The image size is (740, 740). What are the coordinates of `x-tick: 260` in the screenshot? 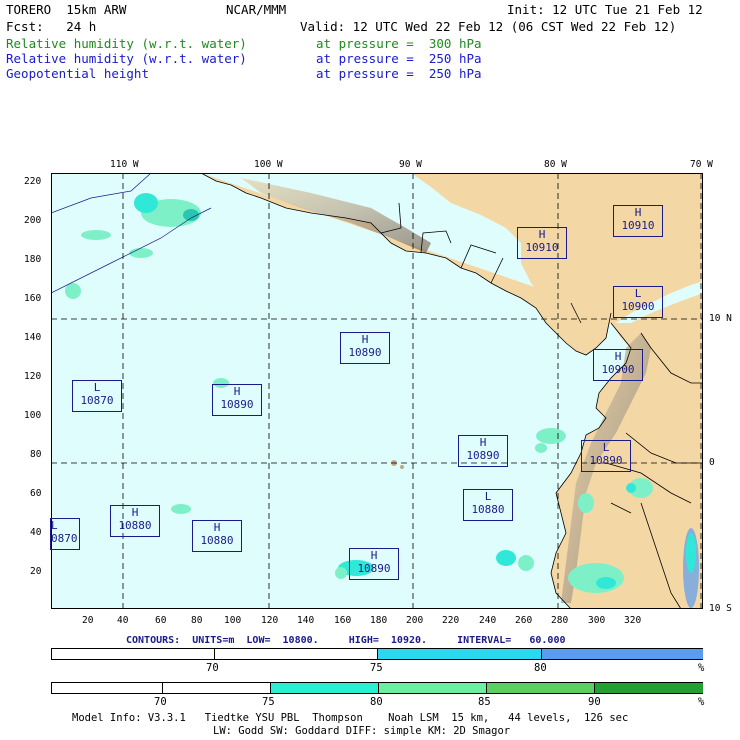 It's located at (524, 620).